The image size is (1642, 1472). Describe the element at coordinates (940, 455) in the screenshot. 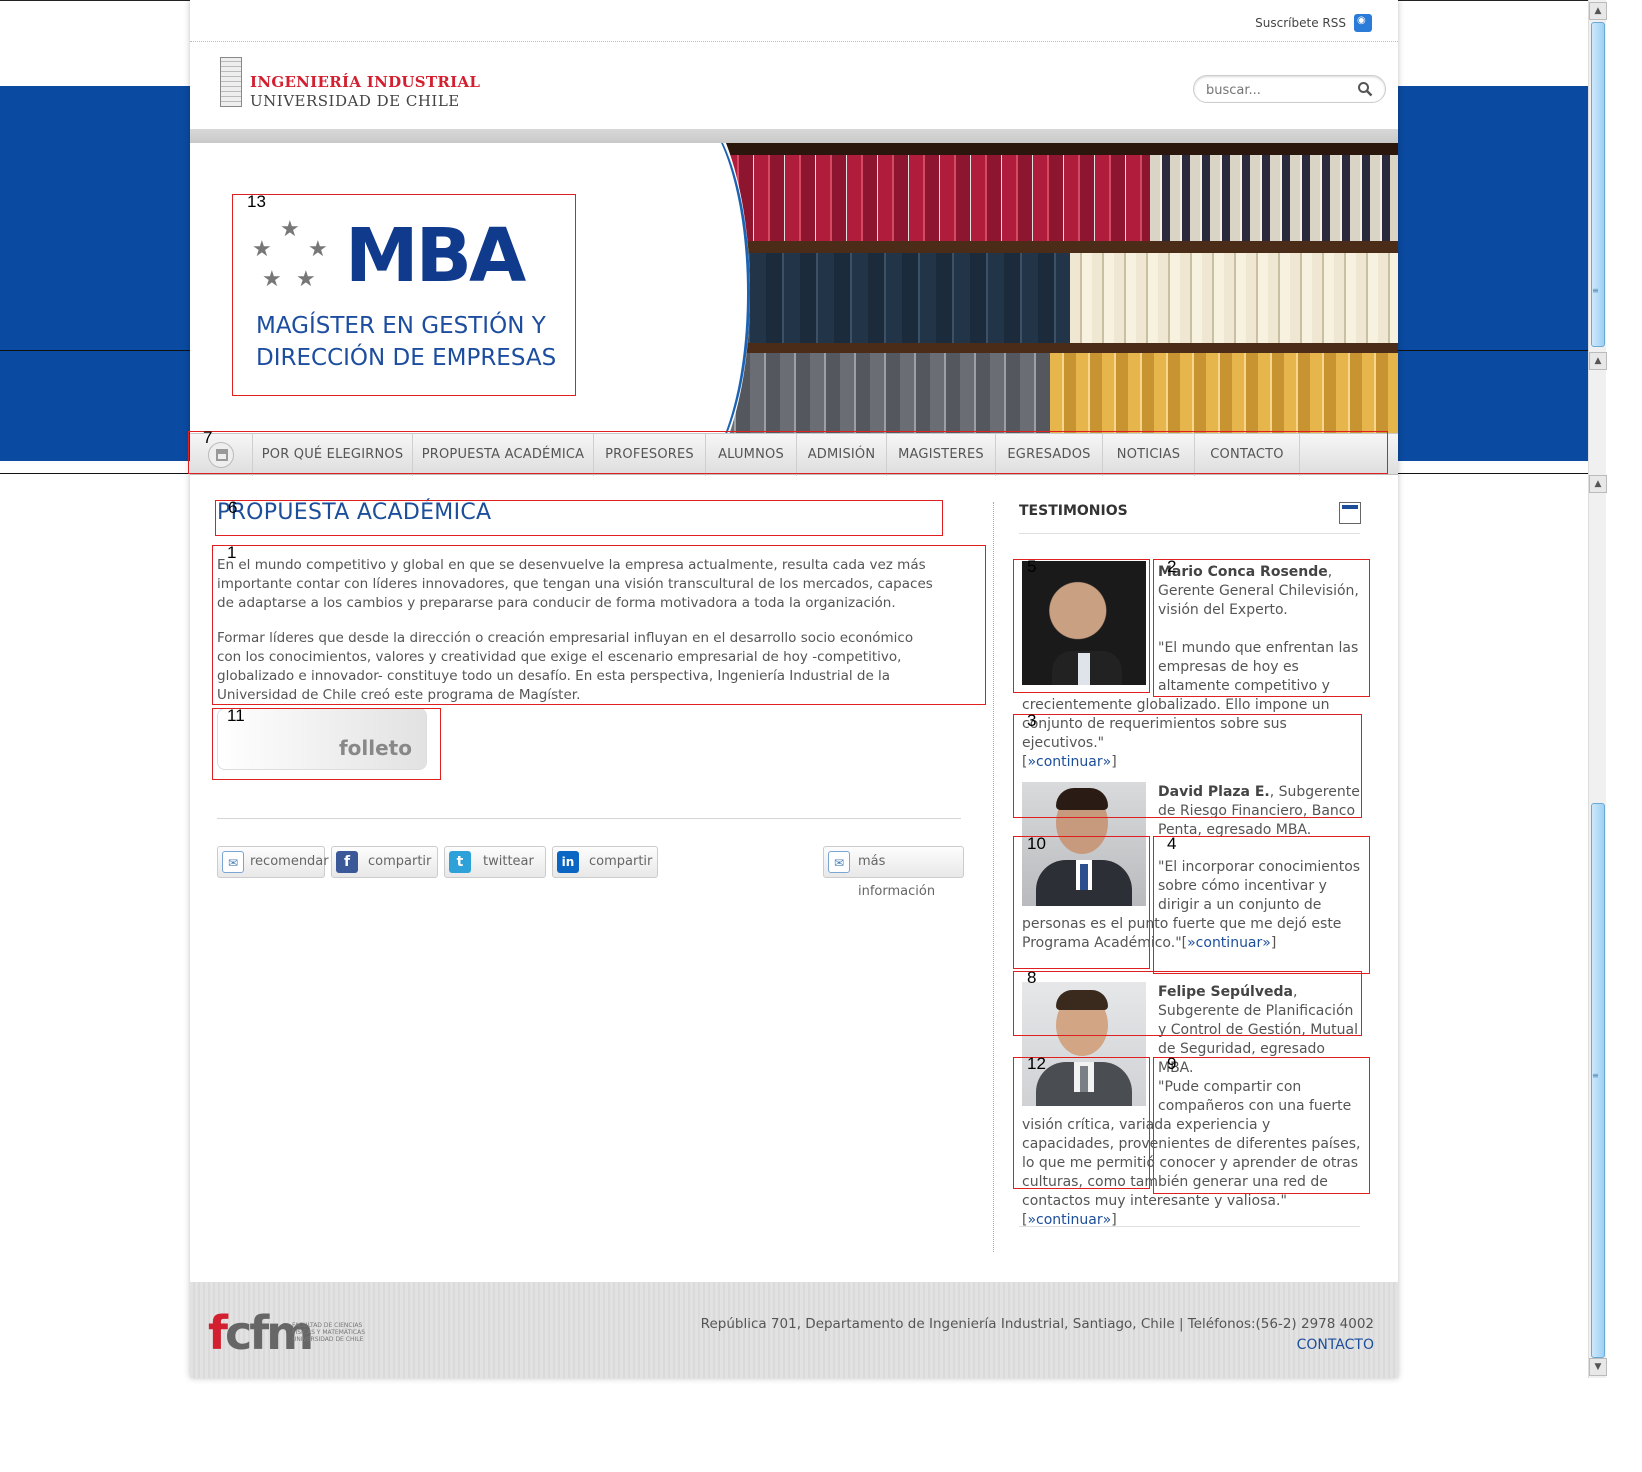

I see `nav-item-magisteres: MAGISTERES` at that location.